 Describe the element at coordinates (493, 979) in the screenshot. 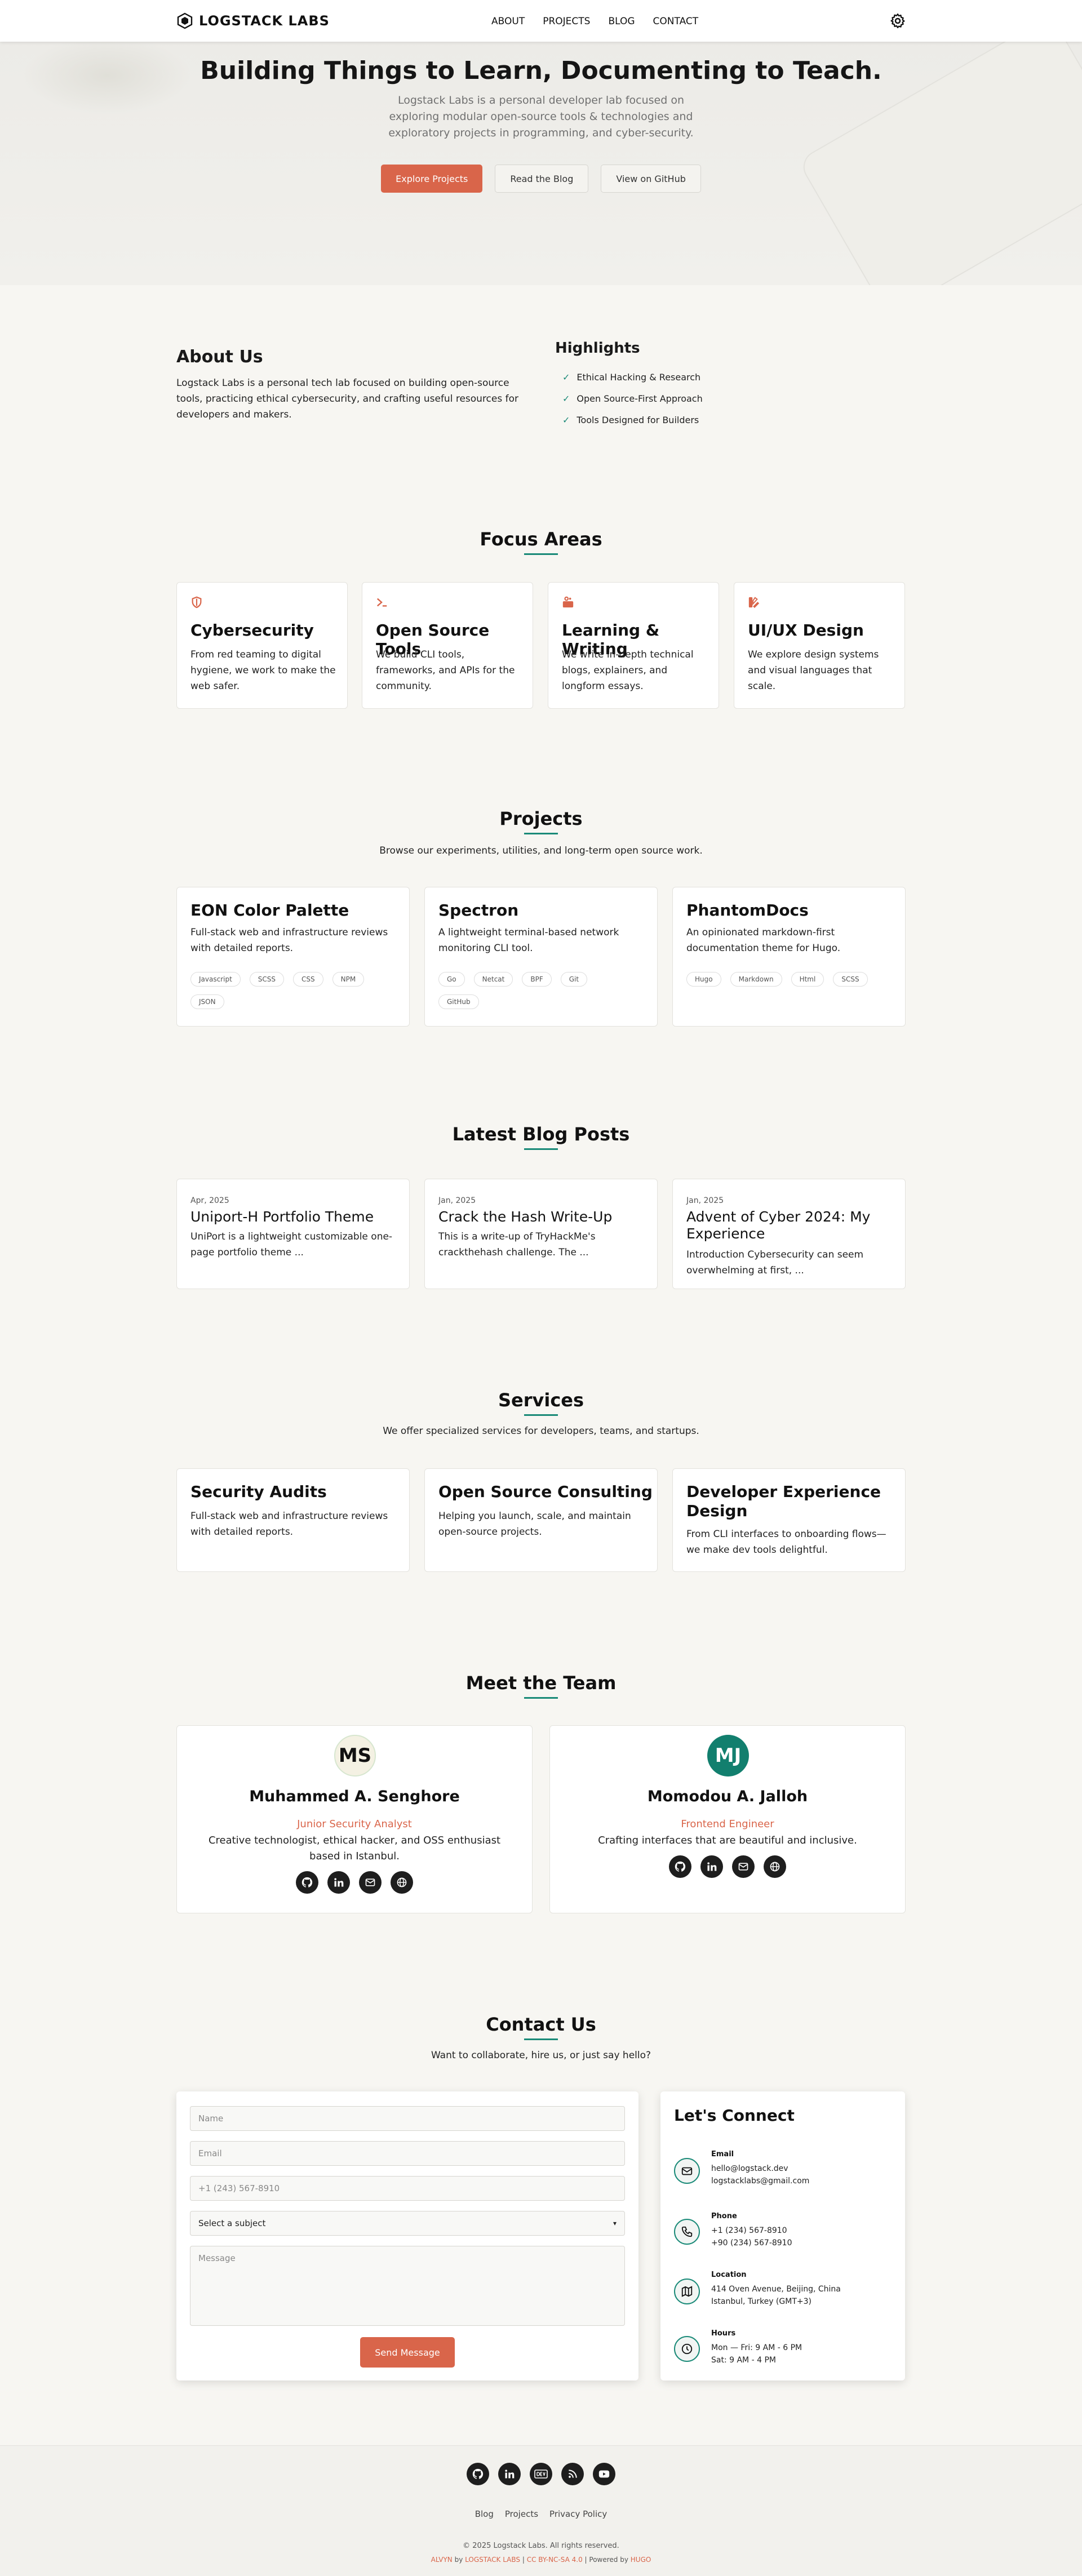

I see `tech-tag: Netcat` at that location.